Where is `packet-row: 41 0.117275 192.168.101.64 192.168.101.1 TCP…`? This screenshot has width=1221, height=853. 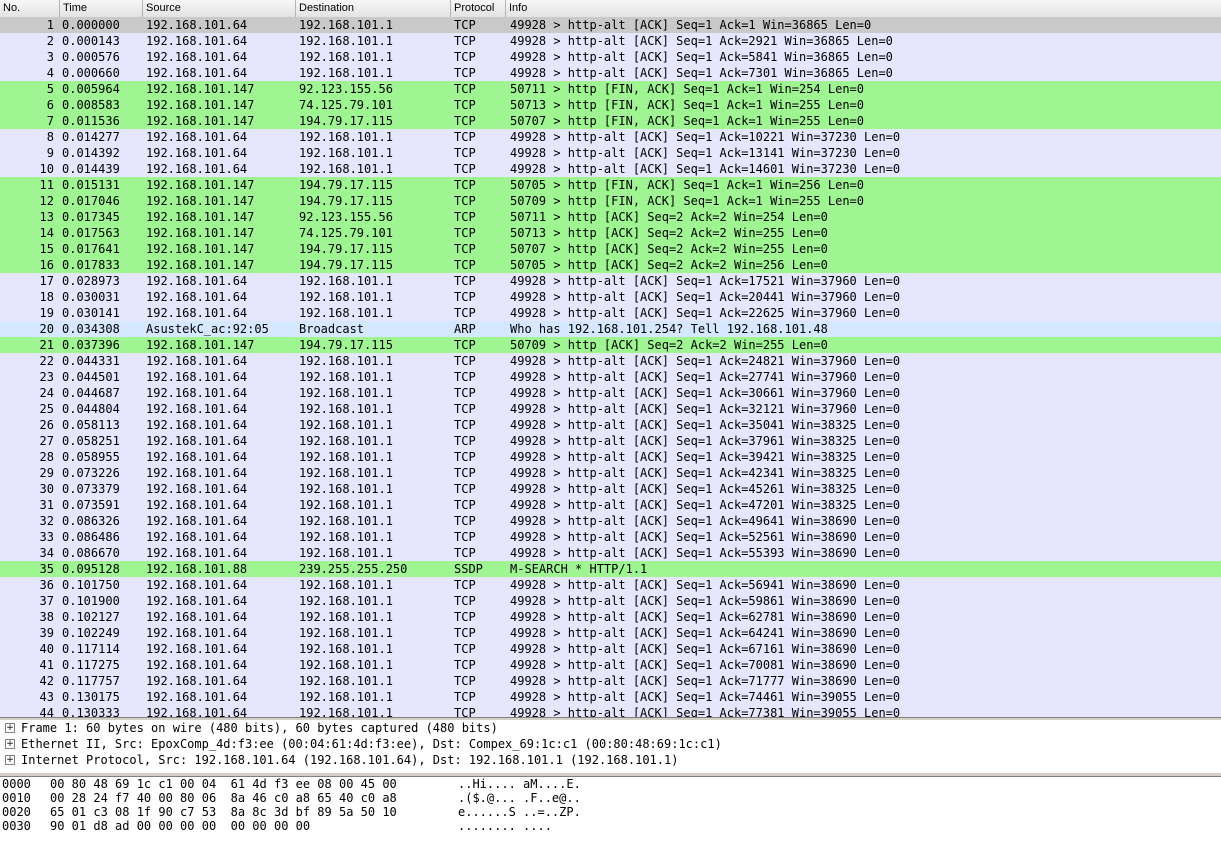
packet-row: 41 0.117275 192.168.101.64 192.168.101.1 TCP… is located at coordinates (610, 665).